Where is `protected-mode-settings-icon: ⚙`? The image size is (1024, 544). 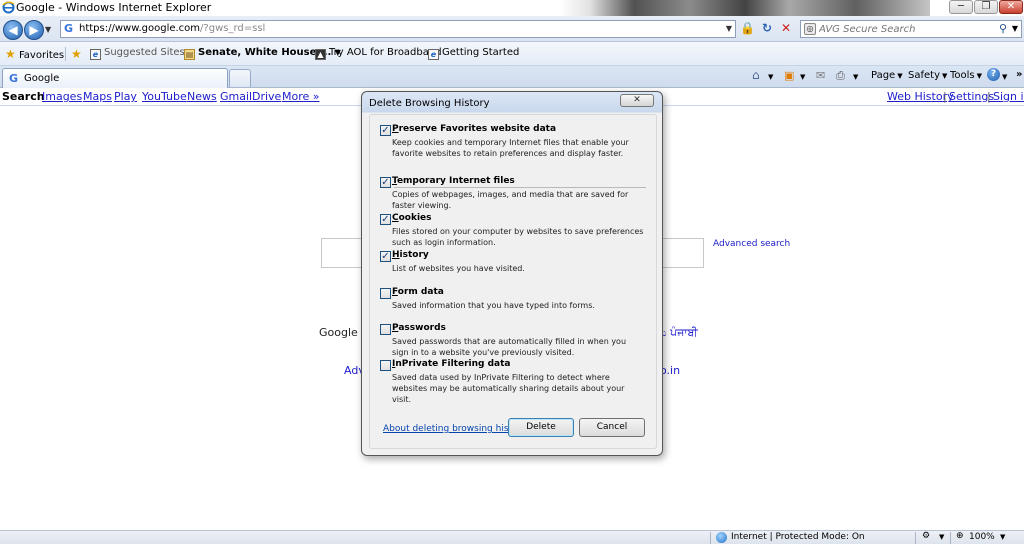
protected-mode-settings-icon: ⚙ is located at coordinates (926, 536).